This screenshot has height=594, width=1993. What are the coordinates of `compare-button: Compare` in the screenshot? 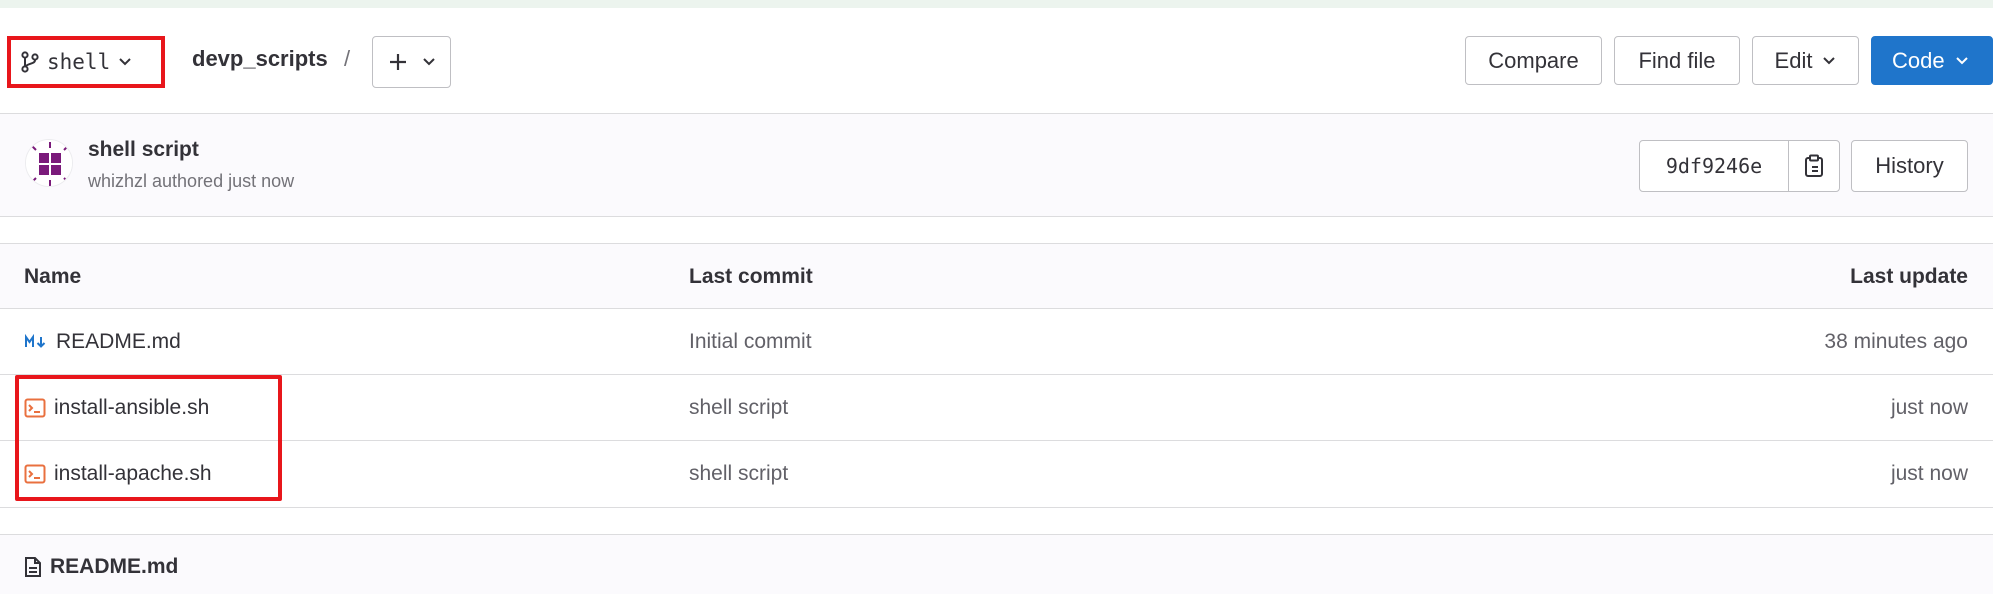 It's located at (1533, 60).